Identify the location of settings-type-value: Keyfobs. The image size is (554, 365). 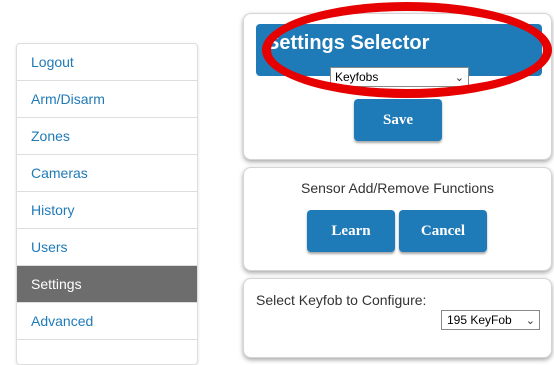
(357, 77).